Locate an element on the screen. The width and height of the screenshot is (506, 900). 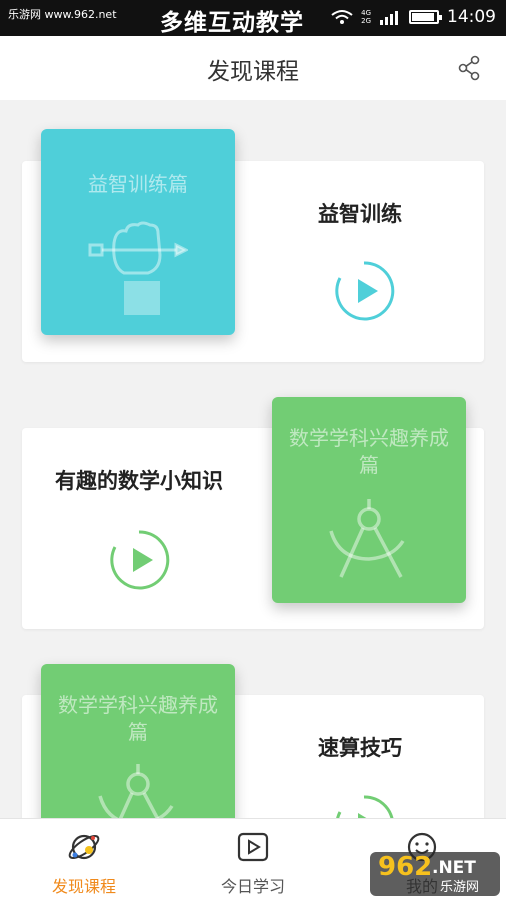
status-app-banner: 多维互动教学 is located at coordinates (232, 23).